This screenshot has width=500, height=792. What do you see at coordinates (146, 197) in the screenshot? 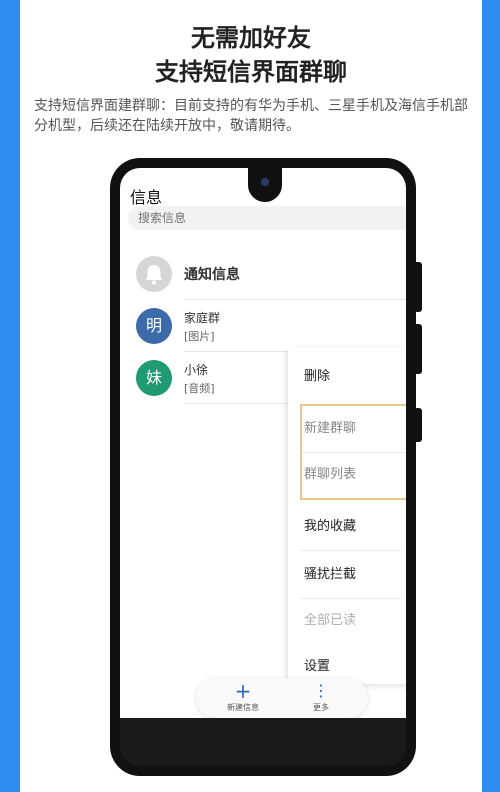
I see `app-title: 信息` at bounding box center [146, 197].